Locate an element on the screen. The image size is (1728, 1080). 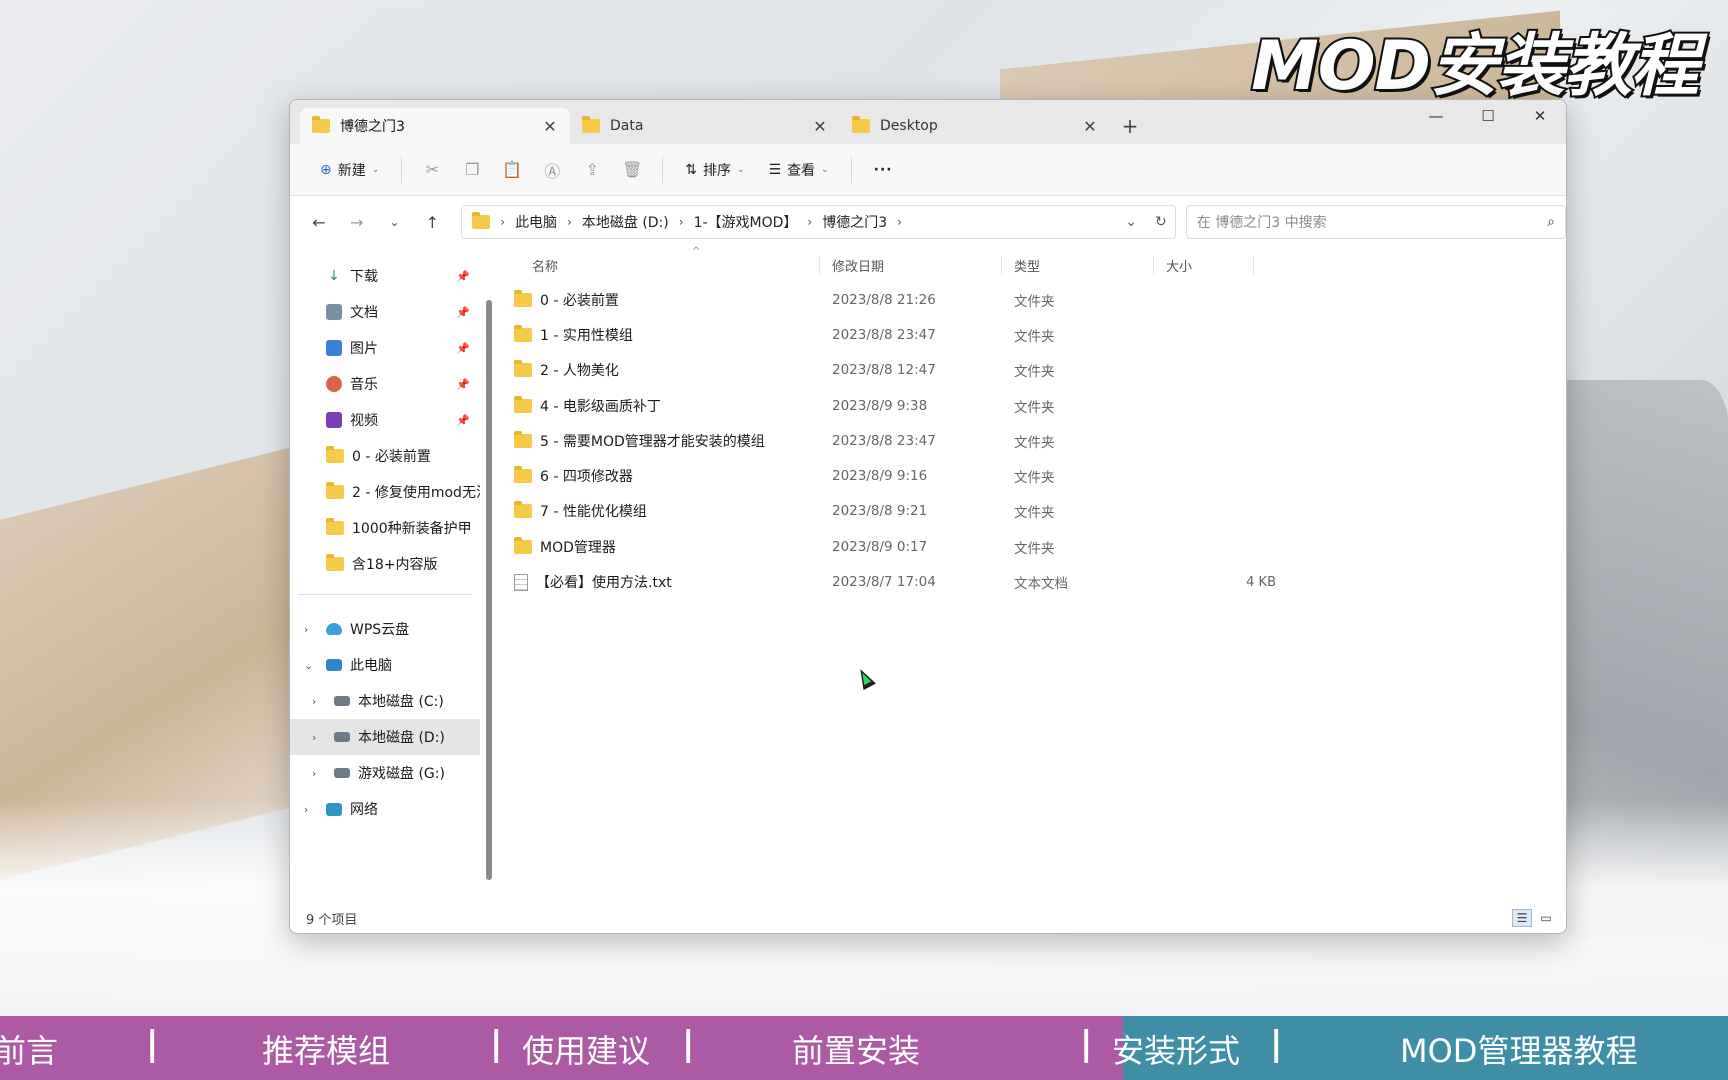
tab-data: Data ✕ is located at coordinates (705, 126).